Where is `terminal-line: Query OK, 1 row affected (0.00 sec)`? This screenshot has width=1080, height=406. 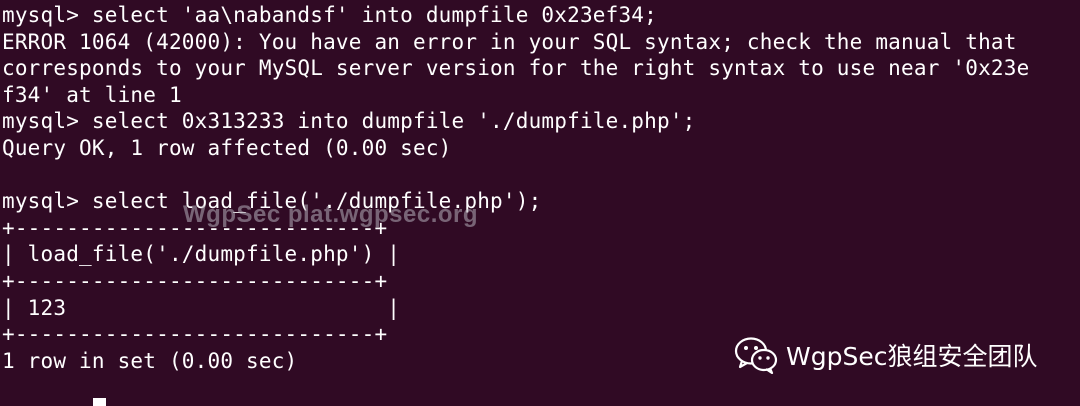 terminal-line: Query OK, 1 row affected (0.00 sec) is located at coordinates (227, 147).